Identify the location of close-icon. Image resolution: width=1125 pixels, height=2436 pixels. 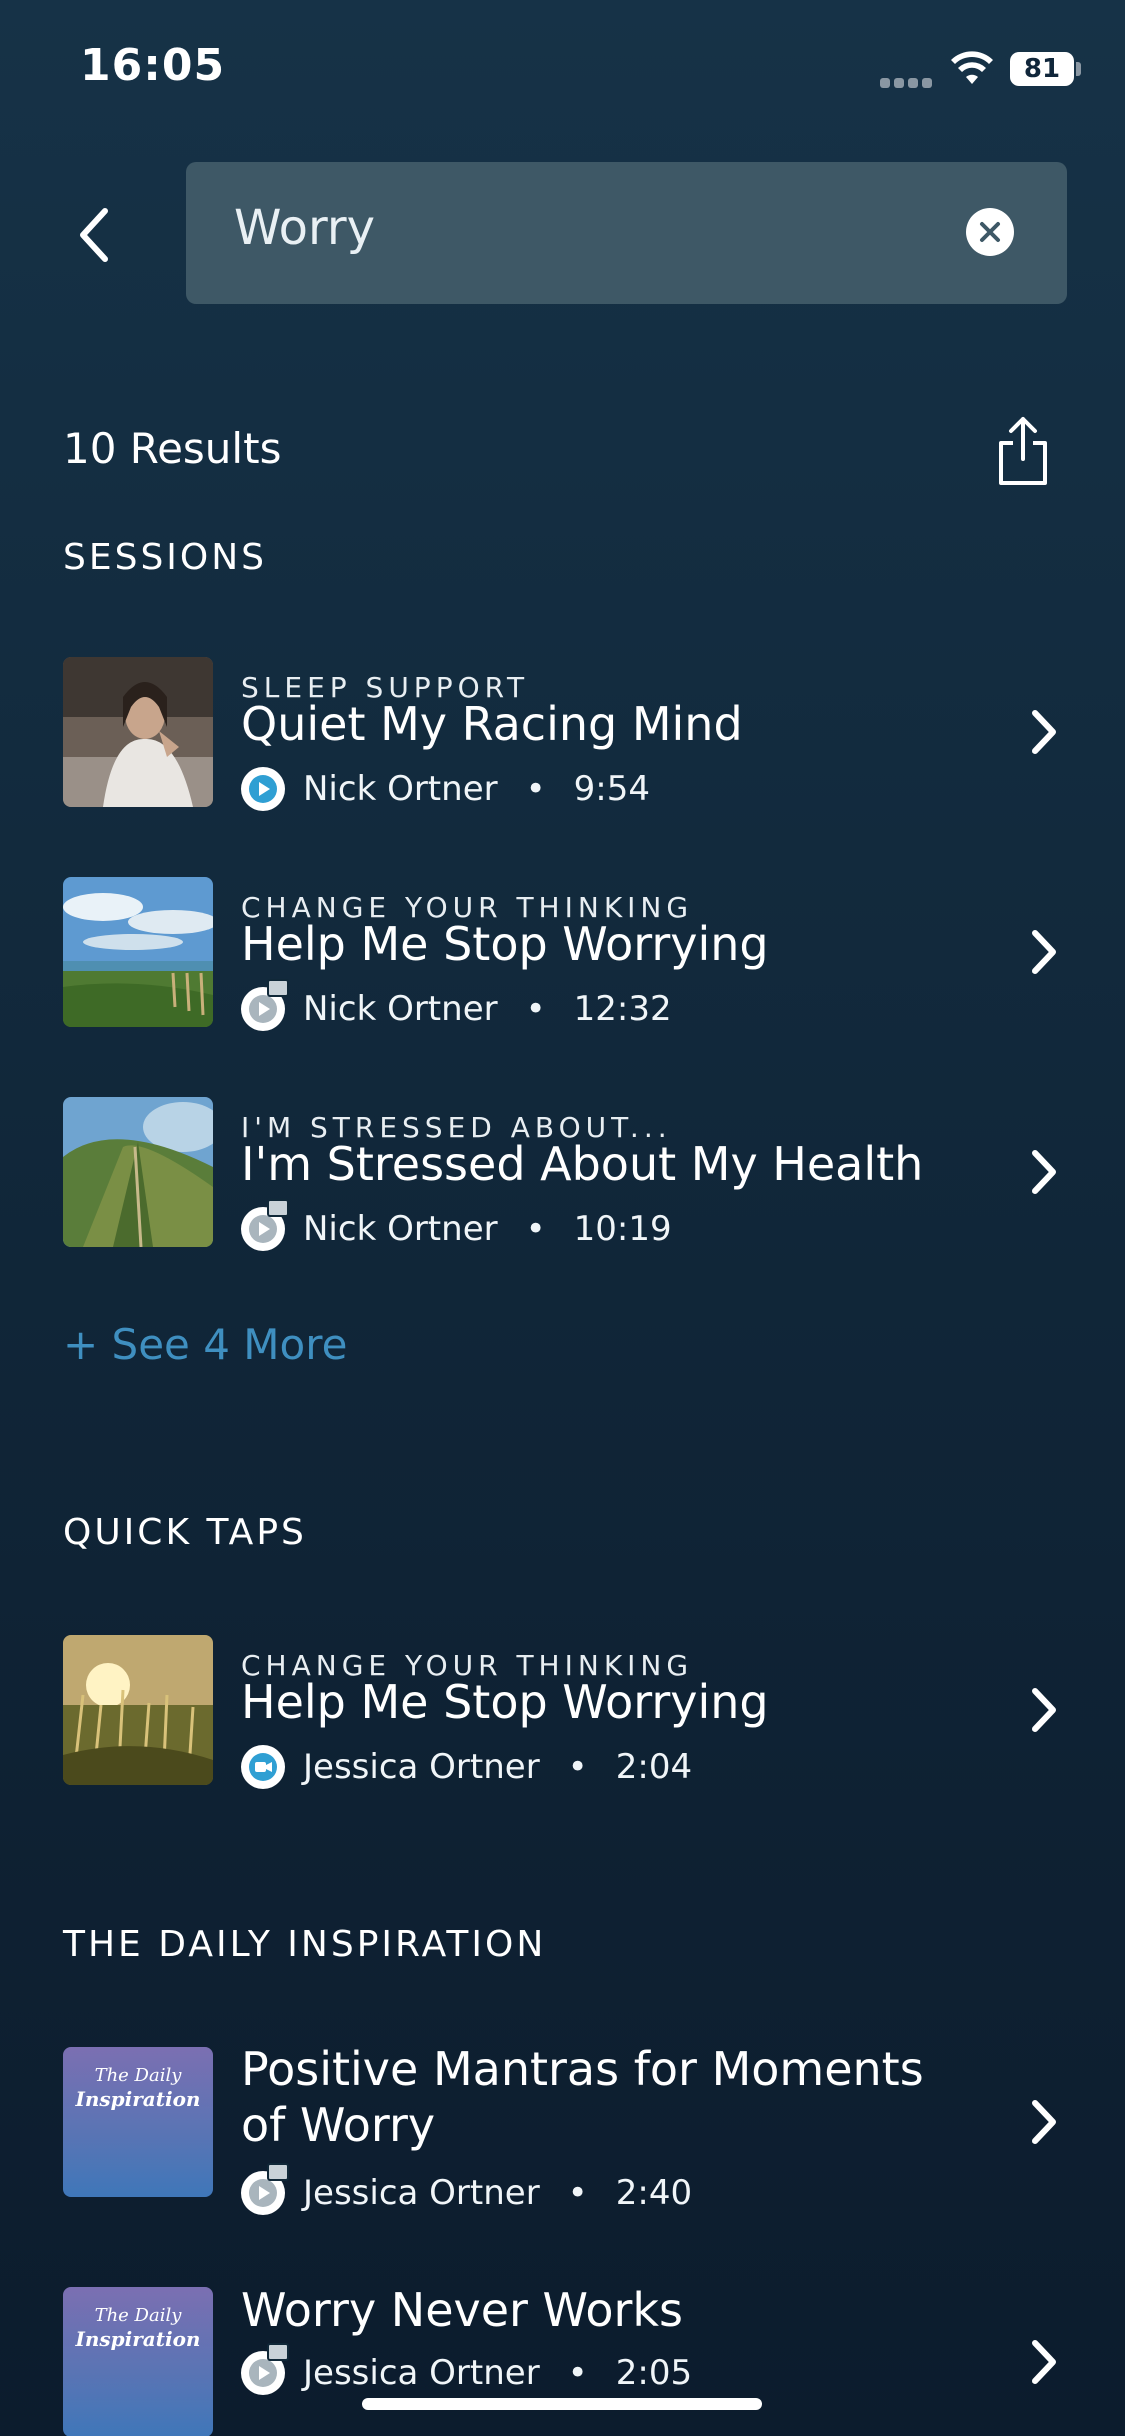
(990, 232).